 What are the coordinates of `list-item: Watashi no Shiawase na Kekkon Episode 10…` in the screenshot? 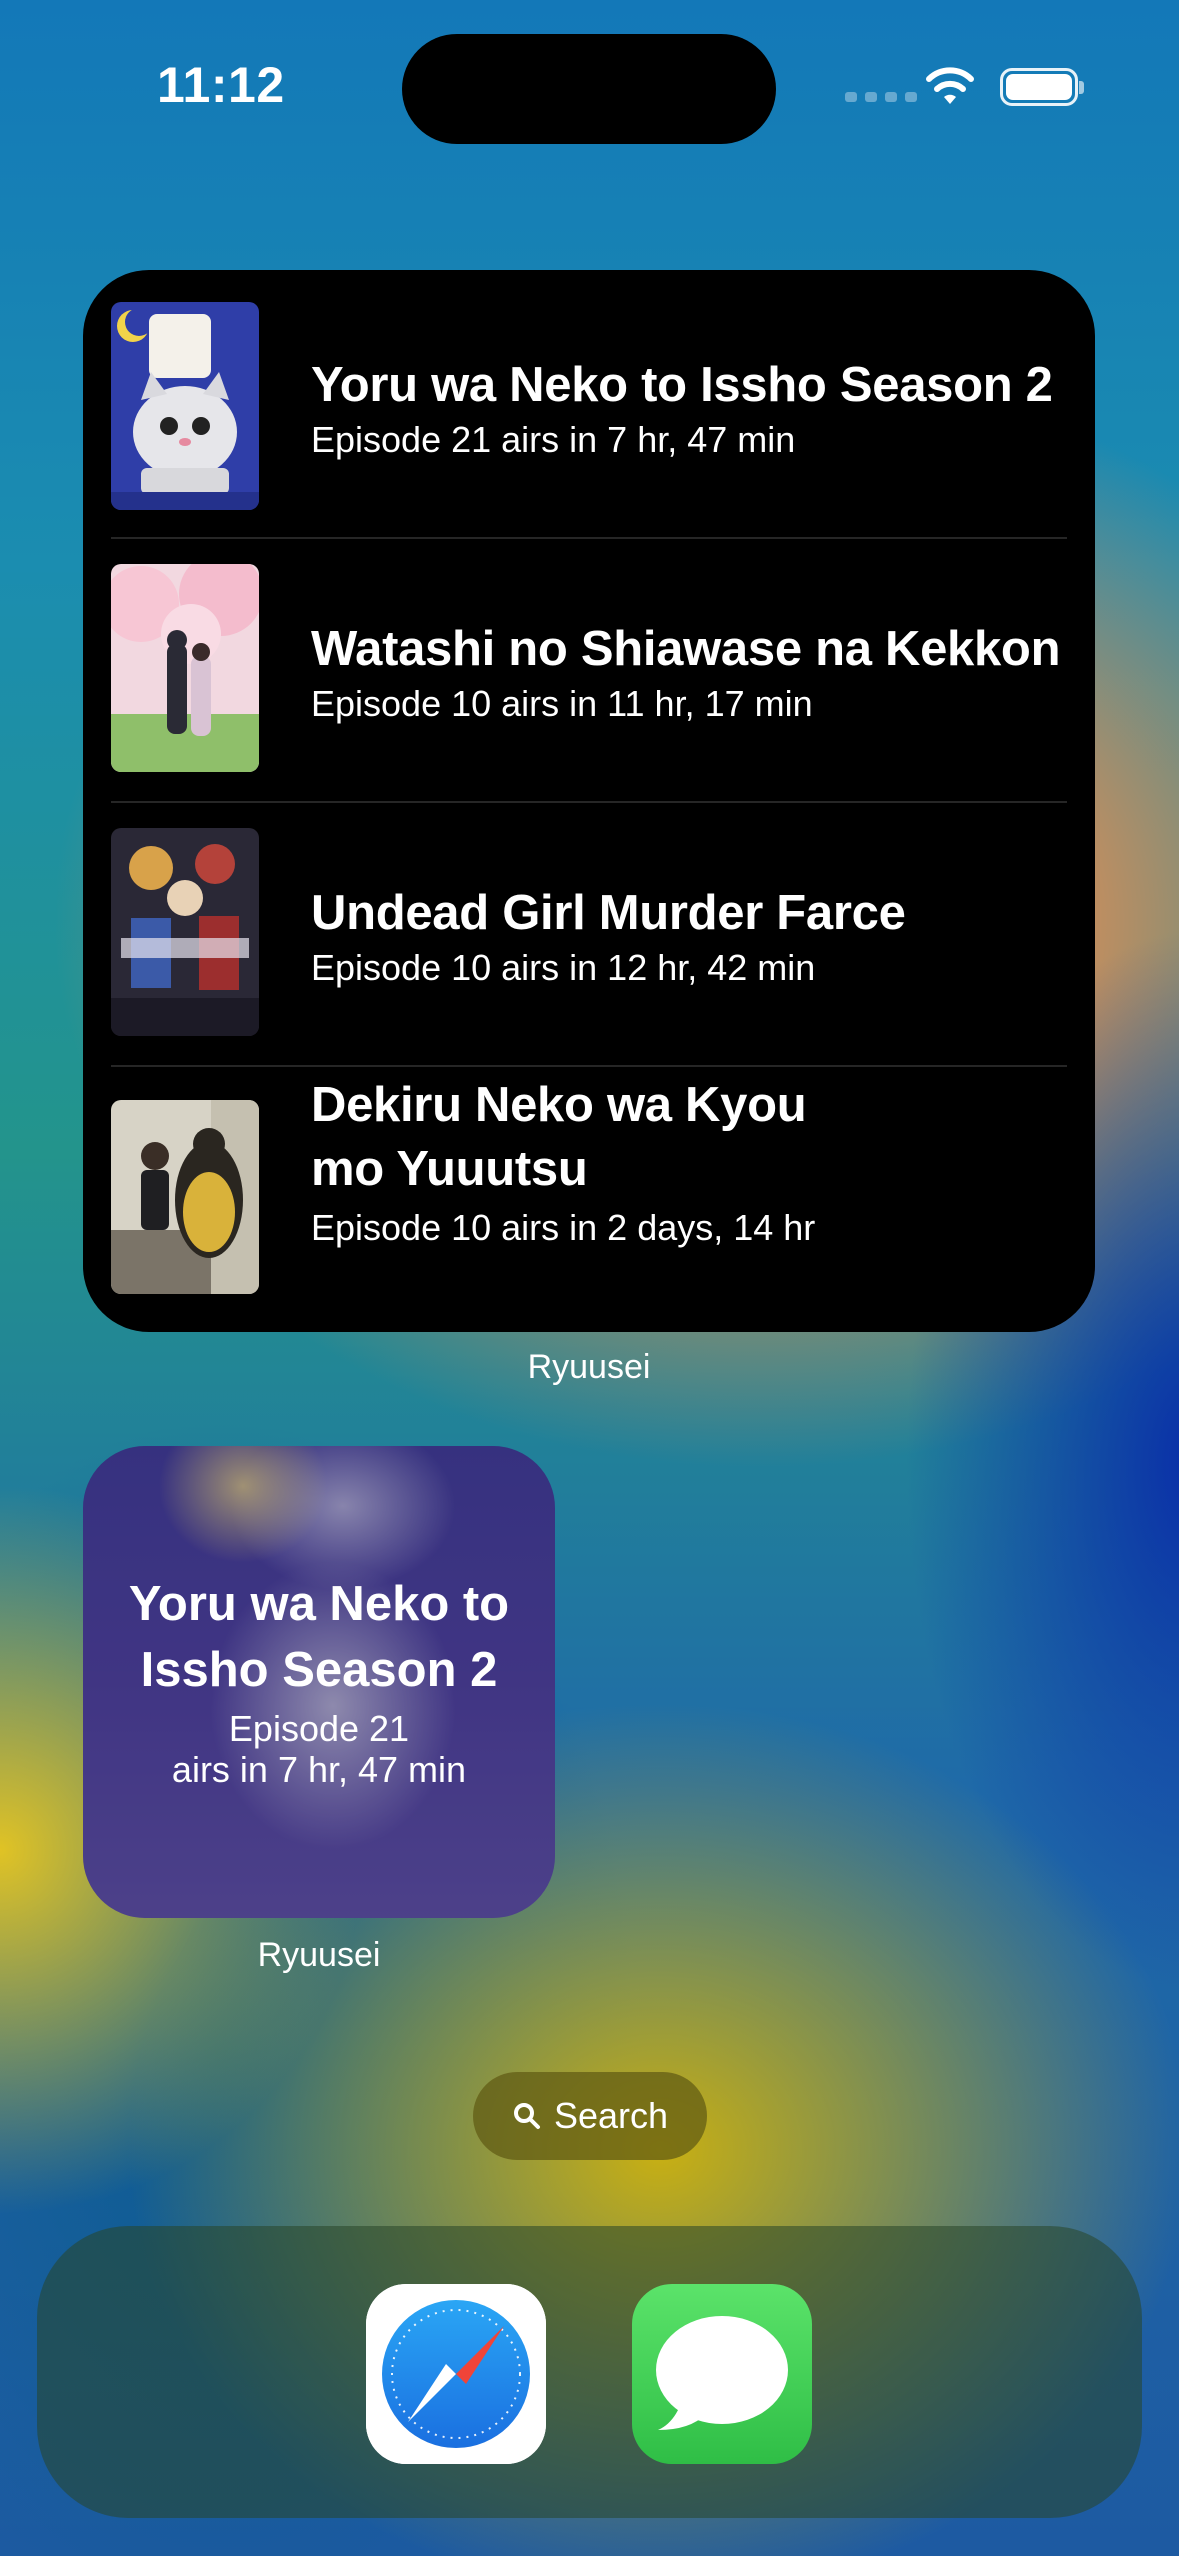 It's located at (589, 666).